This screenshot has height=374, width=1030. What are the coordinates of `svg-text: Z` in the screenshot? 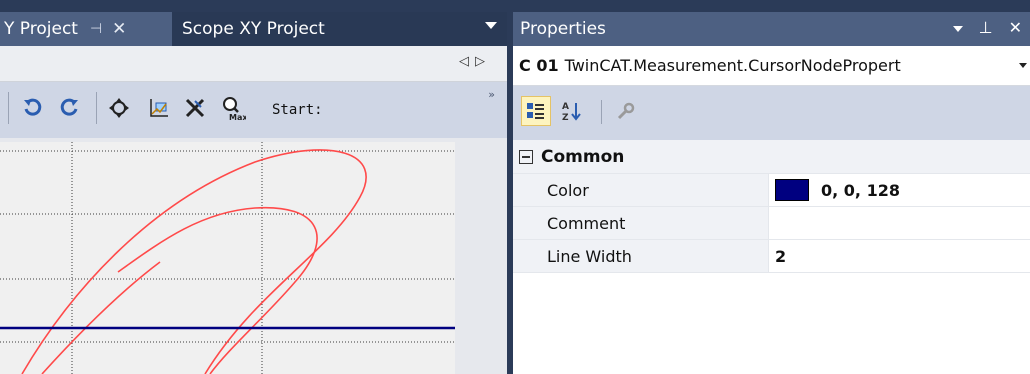 It's located at (565, 117).